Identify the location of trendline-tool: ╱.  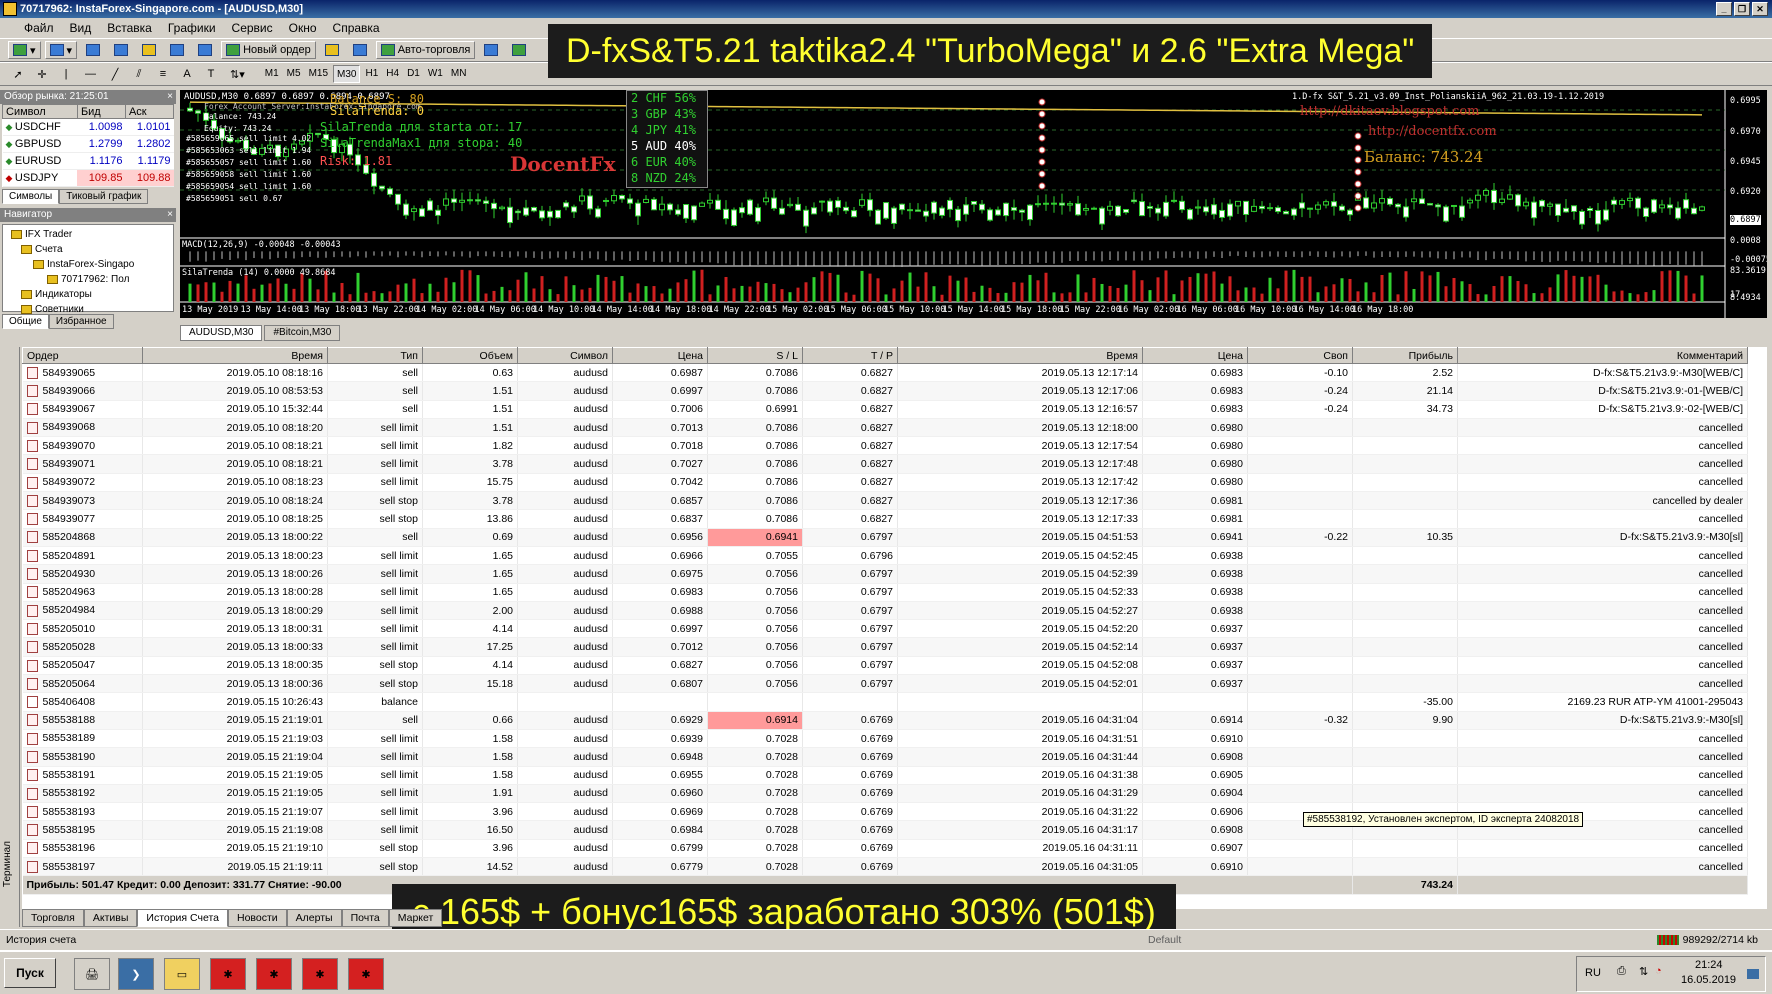
(115, 74).